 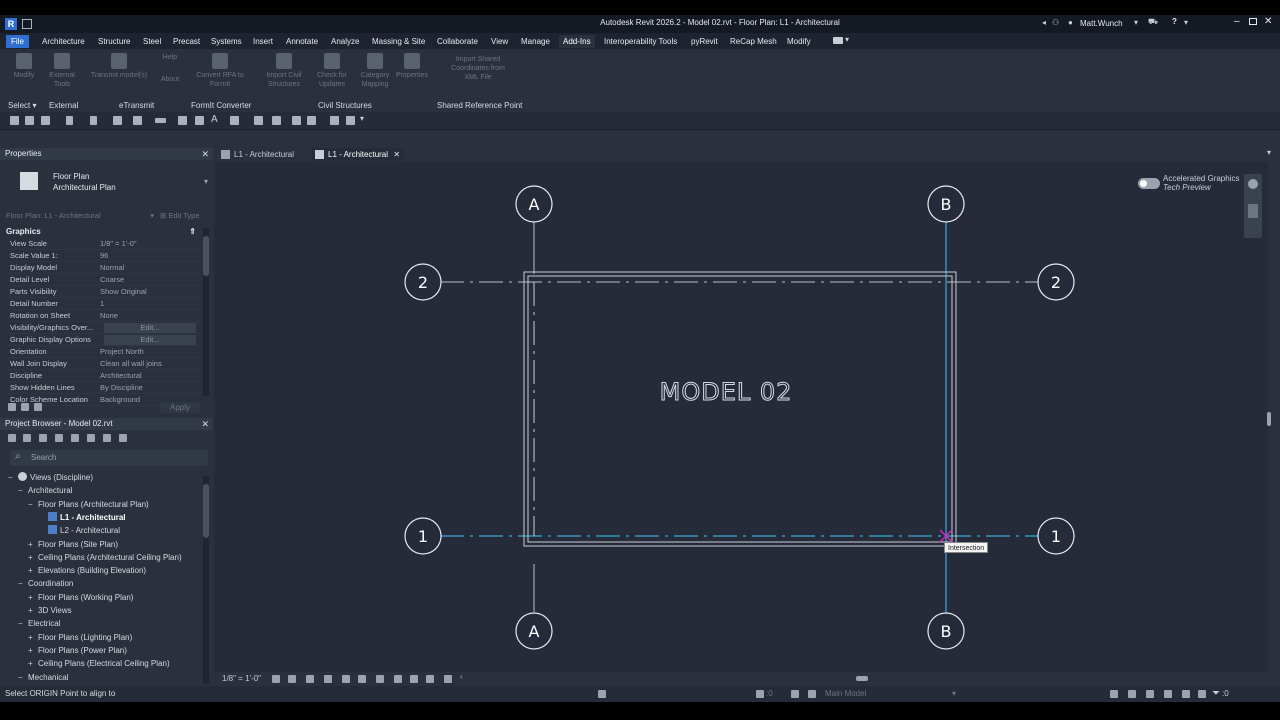 What do you see at coordinates (241, 678) in the screenshot?
I see `view-scale: 1/8" = 1'-0"` at bounding box center [241, 678].